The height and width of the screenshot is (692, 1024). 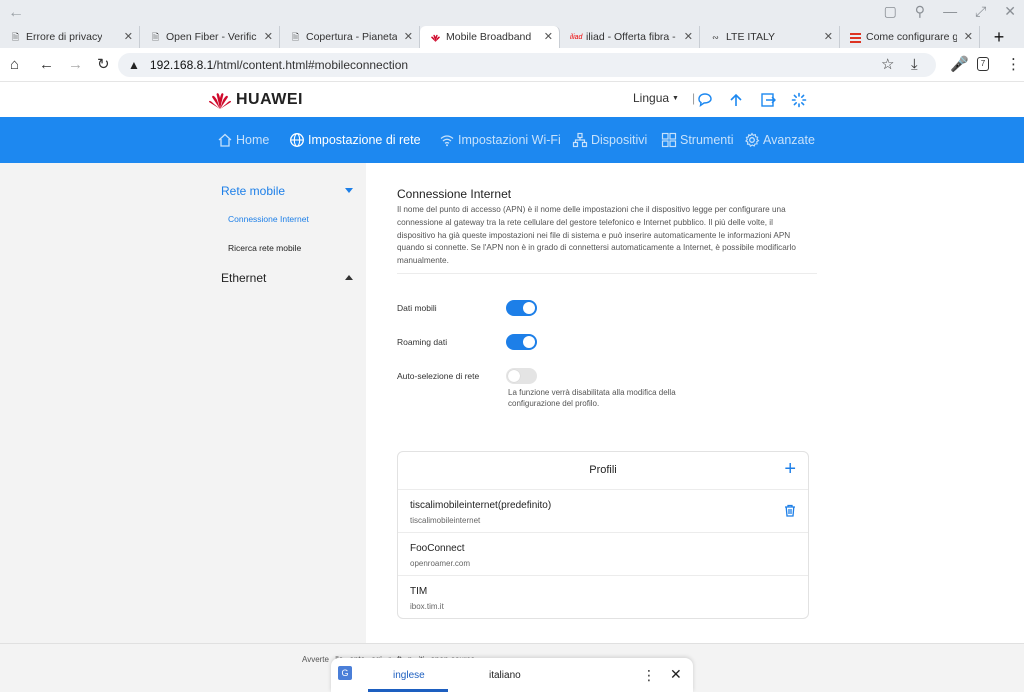 What do you see at coordinates (315, 659) in the screenshot?
I see `footer-link: Avverte` at bounding box center [315, 659].